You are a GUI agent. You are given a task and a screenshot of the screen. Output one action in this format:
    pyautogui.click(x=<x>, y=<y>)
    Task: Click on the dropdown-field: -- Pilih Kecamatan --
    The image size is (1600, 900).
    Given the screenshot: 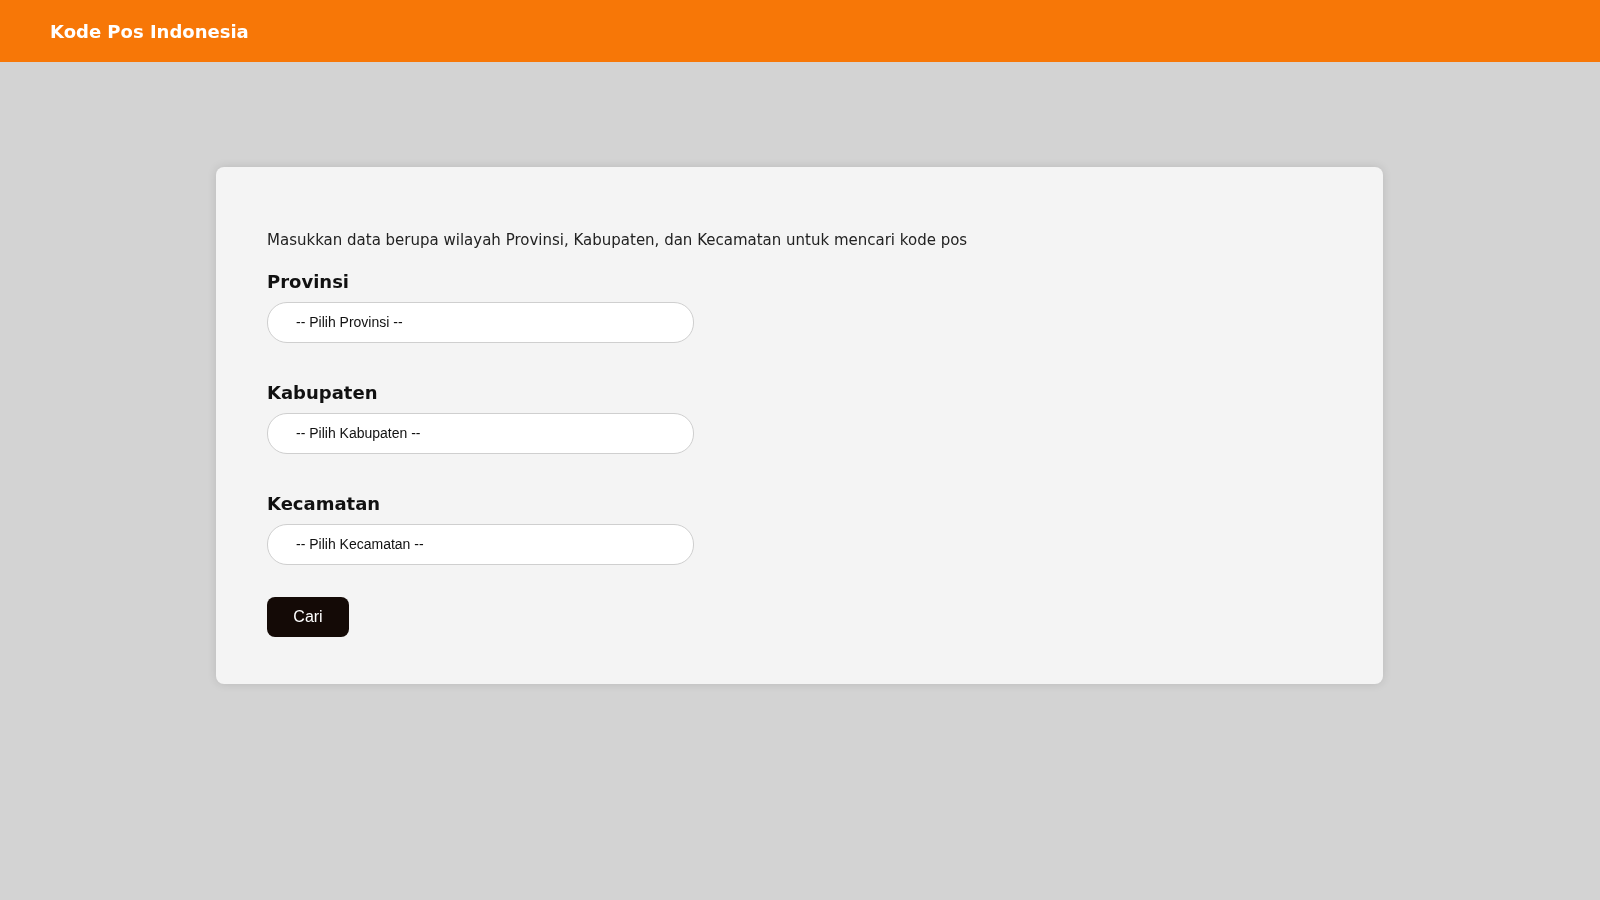 What is the action you would take?
    pyautogui.click(x=480, y=544)
    